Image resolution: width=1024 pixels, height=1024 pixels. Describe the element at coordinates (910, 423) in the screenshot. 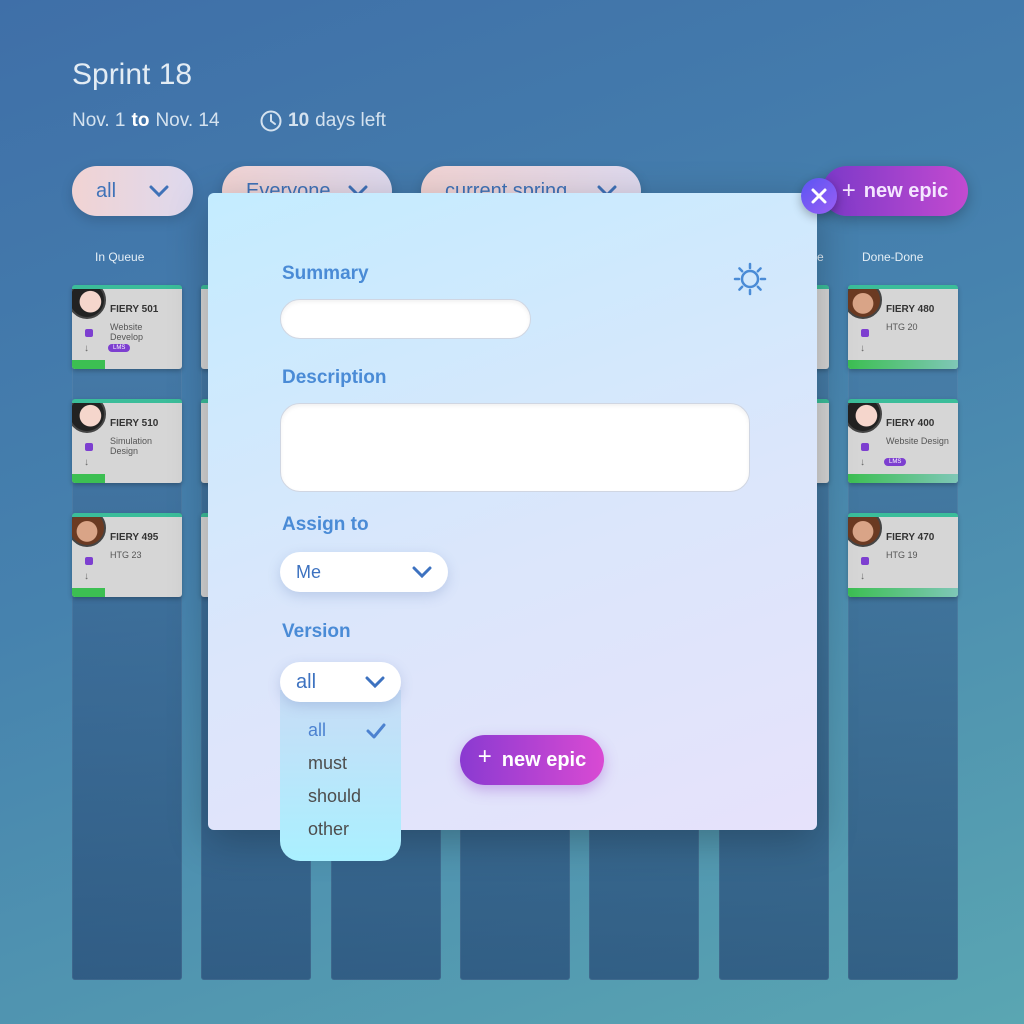

I see `card-title: FIERY 400` at that location.